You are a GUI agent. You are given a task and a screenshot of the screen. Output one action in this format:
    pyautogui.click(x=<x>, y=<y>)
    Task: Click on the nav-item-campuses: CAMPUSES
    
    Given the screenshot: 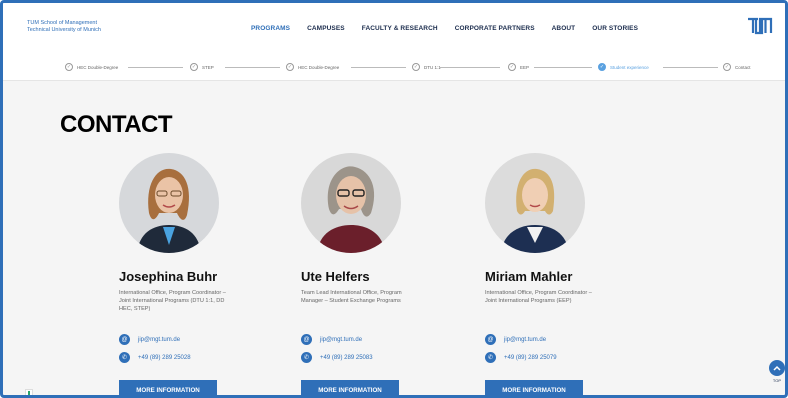 What is the action you would take?
    pyautogui.click(x=326, y=28)
    